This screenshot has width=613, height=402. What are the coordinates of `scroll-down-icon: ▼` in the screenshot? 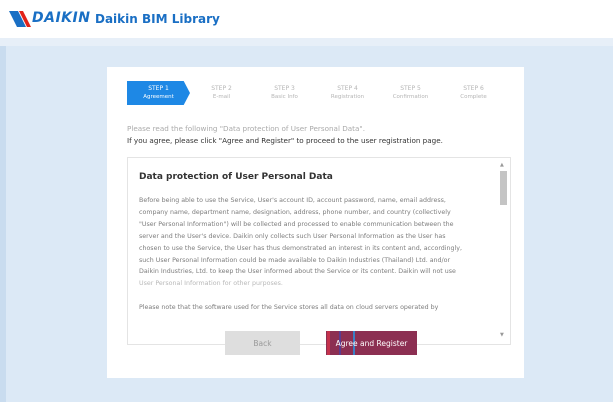 It's located at (502, 335).